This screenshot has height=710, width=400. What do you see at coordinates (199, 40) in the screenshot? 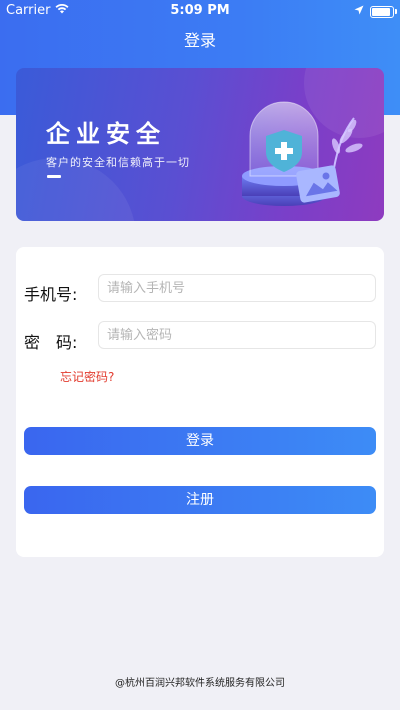
I see `page-title: 登录` at bounding box center [199, 40].